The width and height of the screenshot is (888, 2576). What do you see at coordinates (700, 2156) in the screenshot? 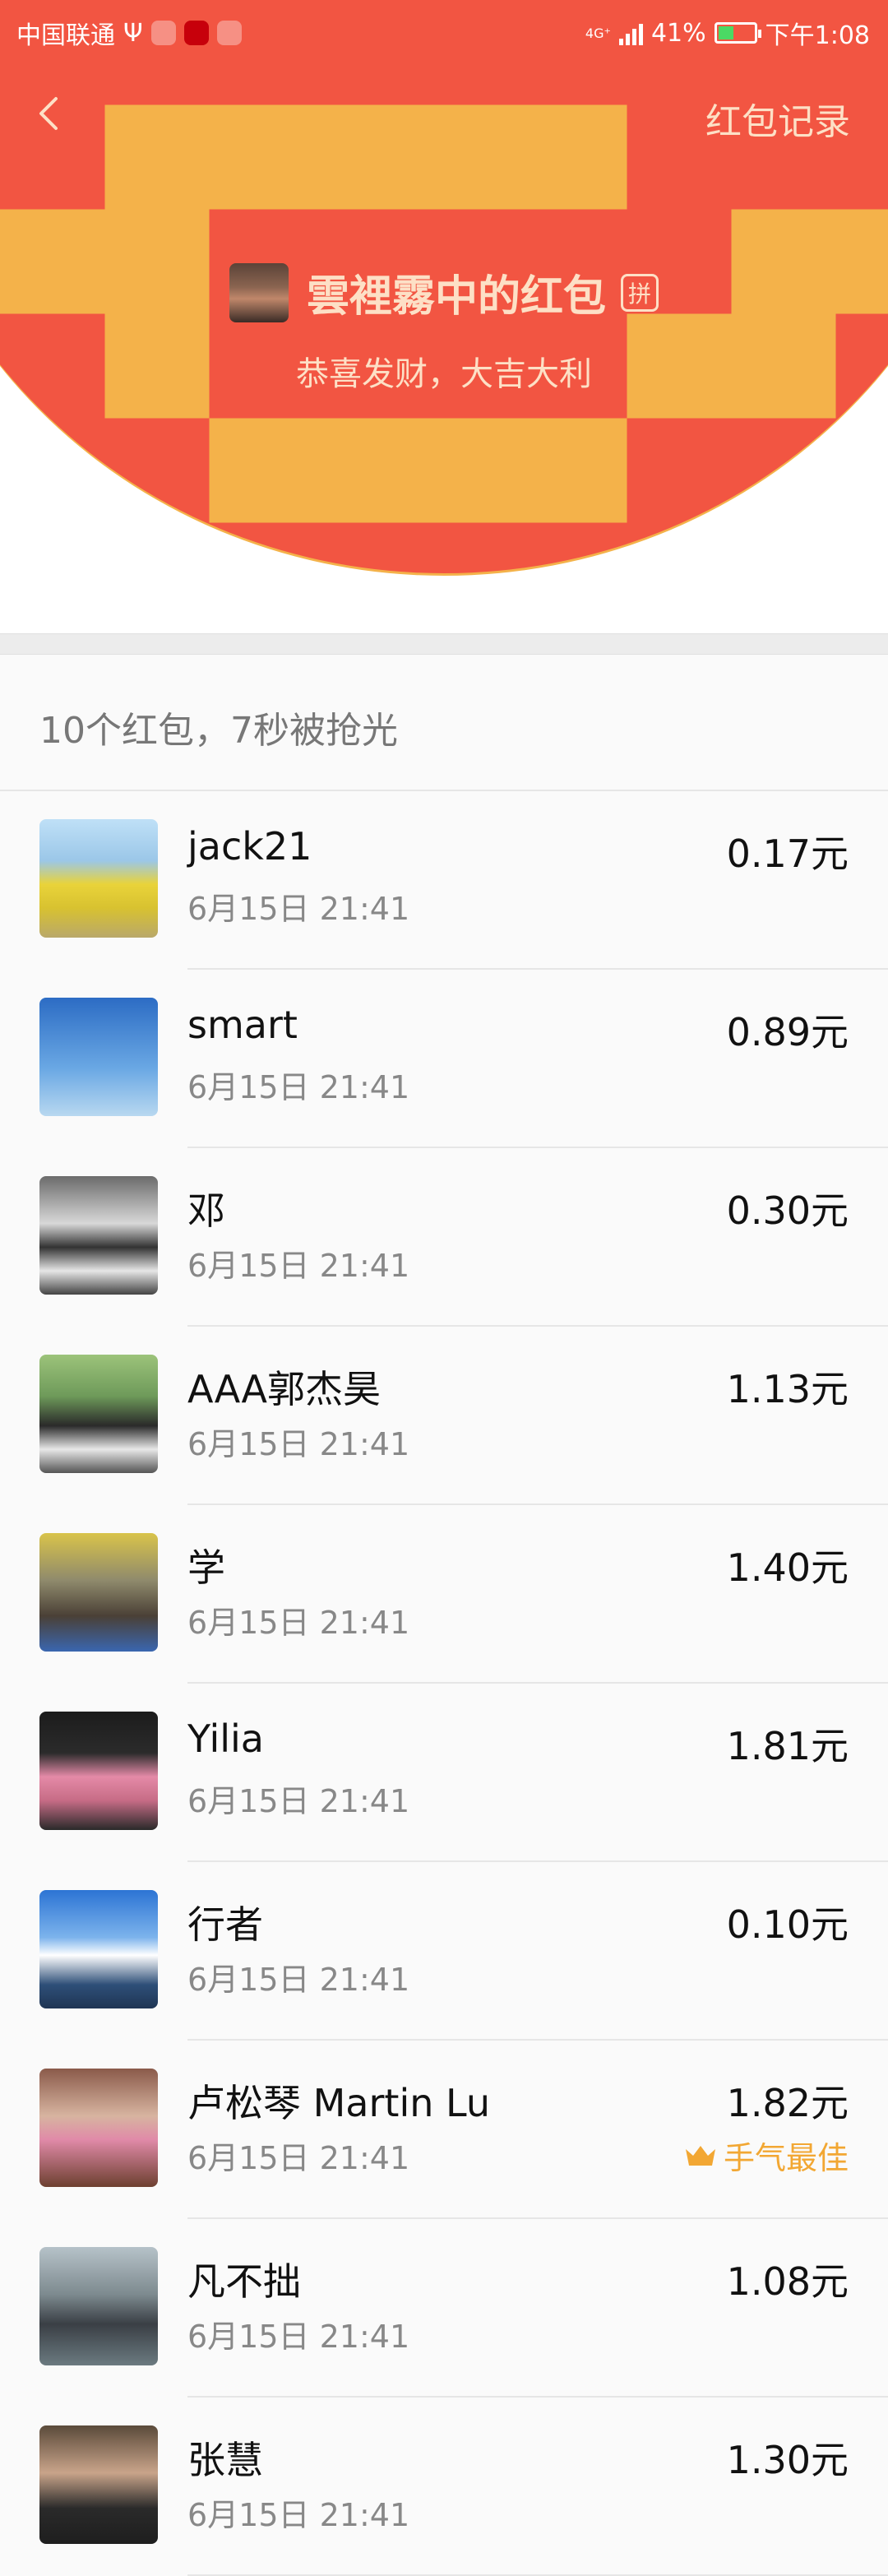
I see `crown-icon` at bounding box center [700, 2156].